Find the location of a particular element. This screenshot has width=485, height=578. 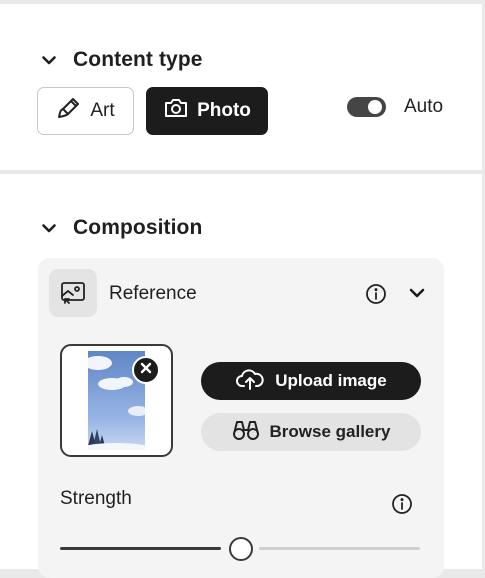

browse-gallery-button: Browse gallery is located at coordinates (311, 432).